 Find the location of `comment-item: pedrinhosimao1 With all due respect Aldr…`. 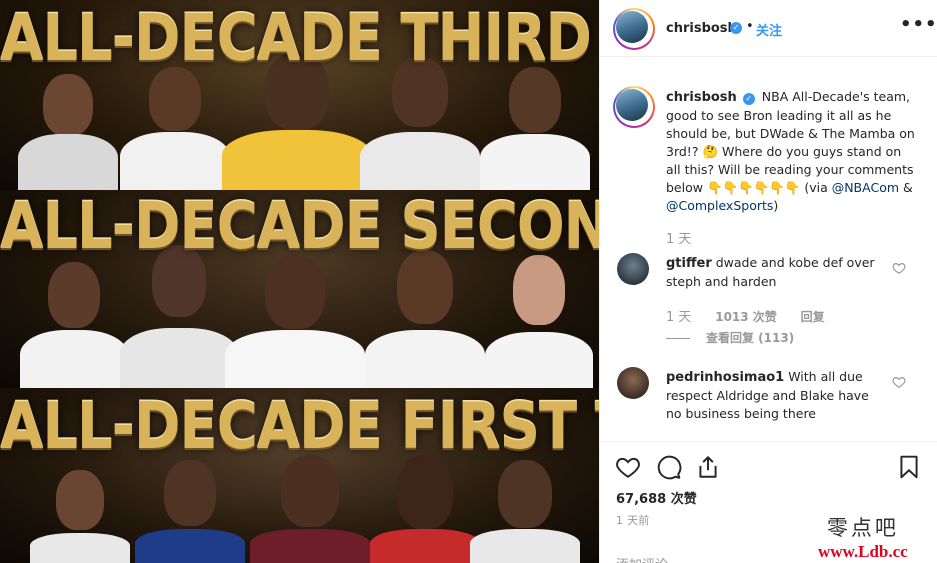

comment-item: pedrinhosimao1 With all due respect Aldr… is located at coordinates (775, 395).